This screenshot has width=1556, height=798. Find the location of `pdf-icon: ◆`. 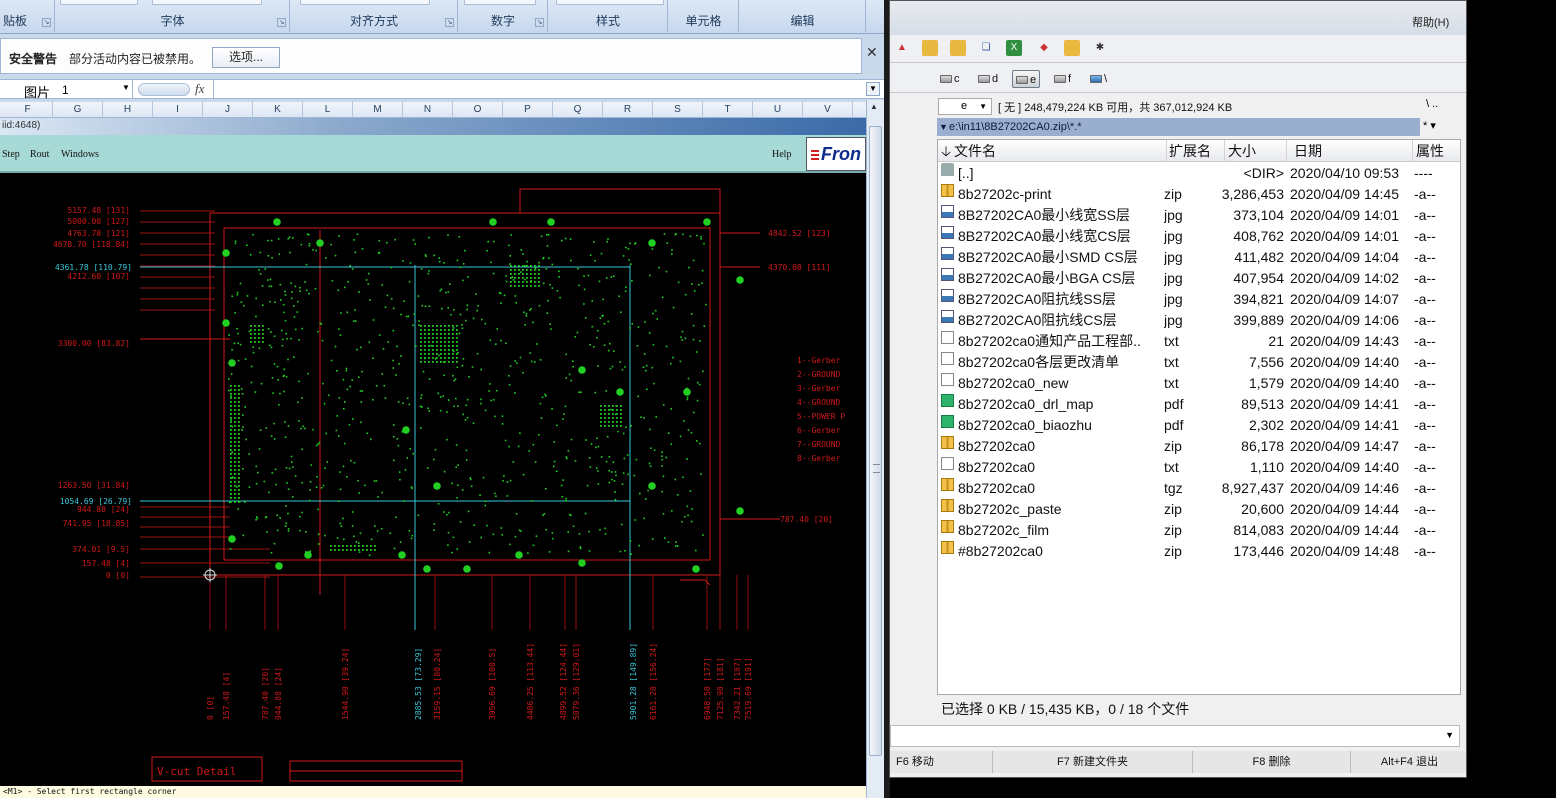

pdf-icon: ◆ is located at coordinates (1044, 48).